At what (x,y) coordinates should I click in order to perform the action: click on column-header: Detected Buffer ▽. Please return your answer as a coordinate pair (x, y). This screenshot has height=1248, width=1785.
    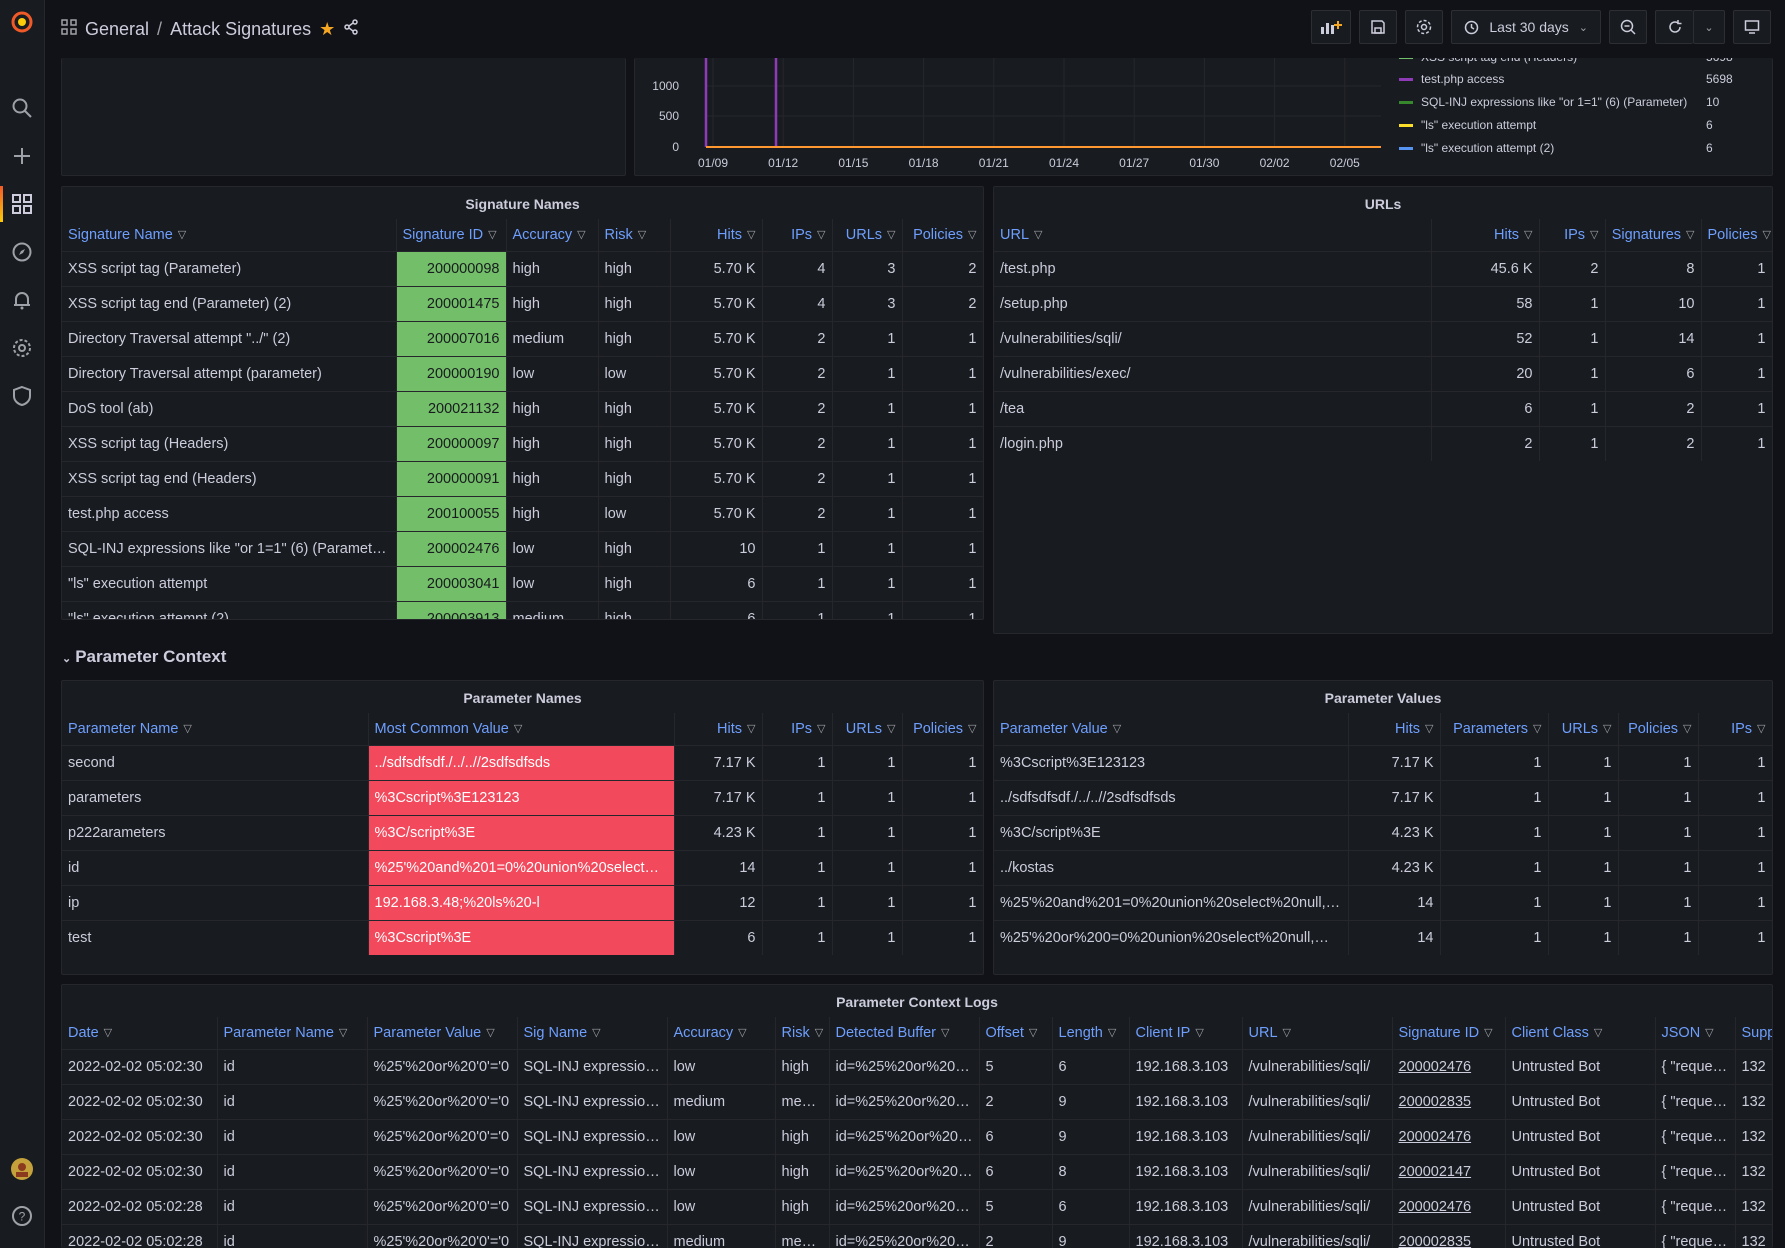
    Looking at the image, I should click on (904, 1033).